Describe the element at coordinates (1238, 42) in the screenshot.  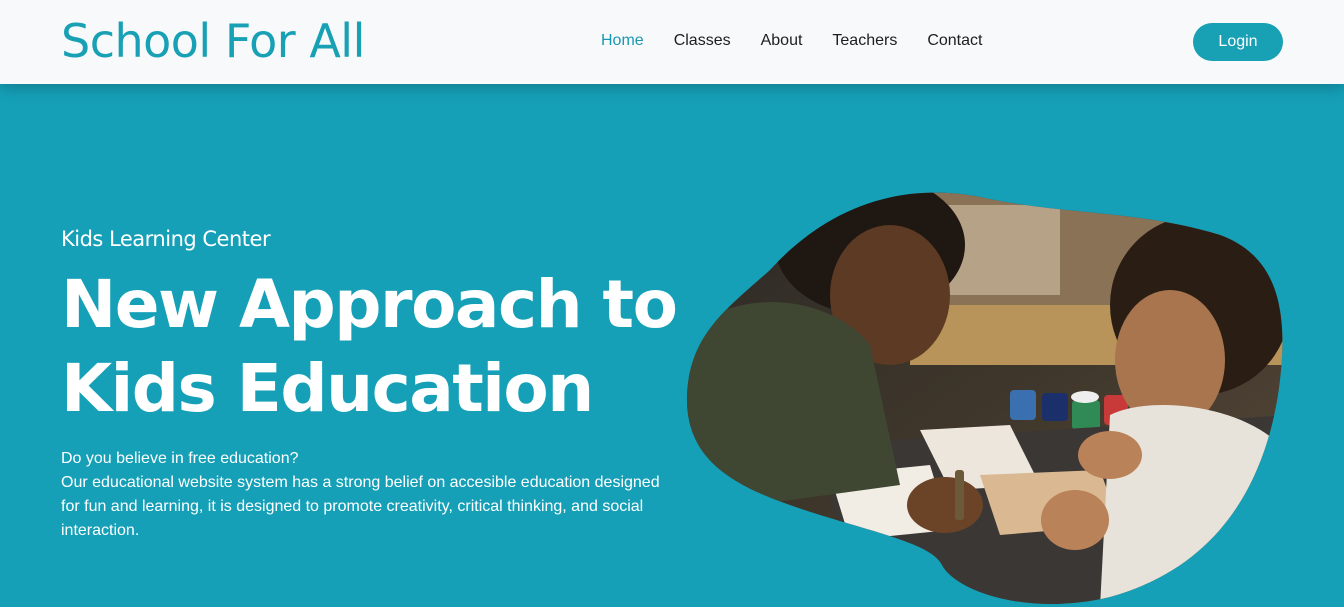
I see `login-button: Login` at that location.